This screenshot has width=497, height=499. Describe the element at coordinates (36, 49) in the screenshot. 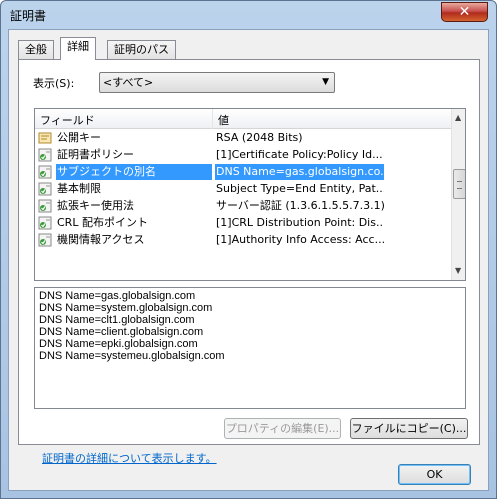

I see `tab-general: 全般` at that location.